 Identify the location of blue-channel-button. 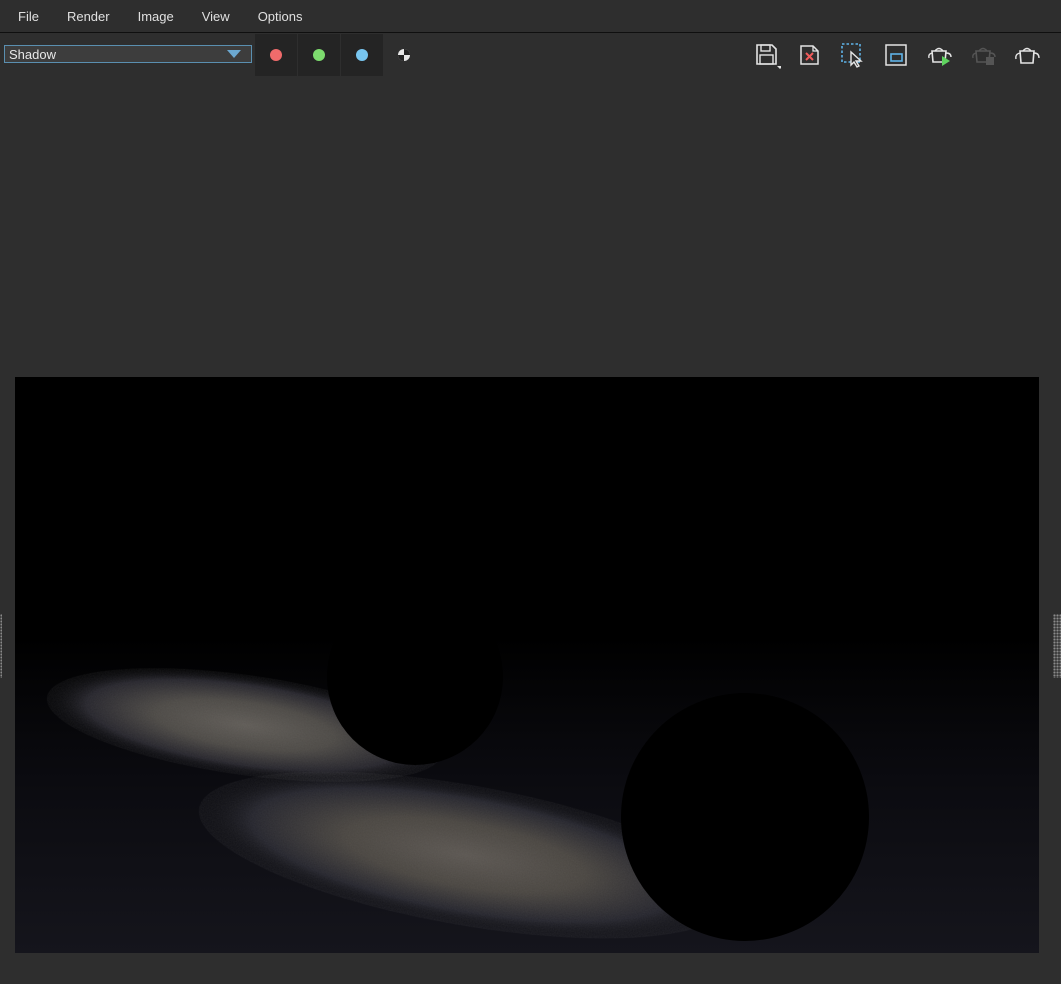
(362, 55).